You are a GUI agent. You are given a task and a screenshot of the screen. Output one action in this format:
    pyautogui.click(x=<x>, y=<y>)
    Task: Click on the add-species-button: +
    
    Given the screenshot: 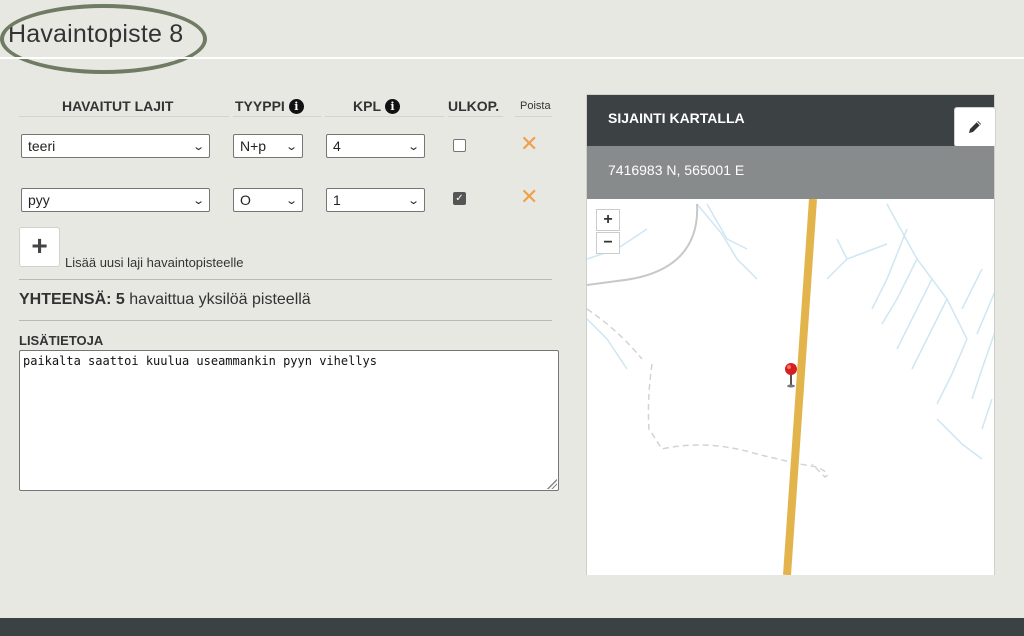 What is the action you would take?
    pyautogui.click(x=39, y=247)
    